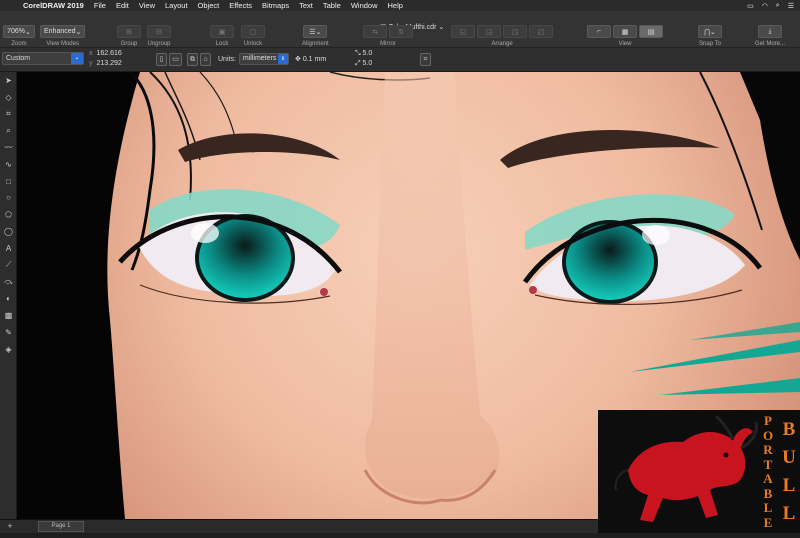 The height and width of the screenshot is (538, 800). What do you see at coordinates (8, 198) in the screenshot?
I see `ellipse-tool-icon: ○` at bounding box center [8, 198].